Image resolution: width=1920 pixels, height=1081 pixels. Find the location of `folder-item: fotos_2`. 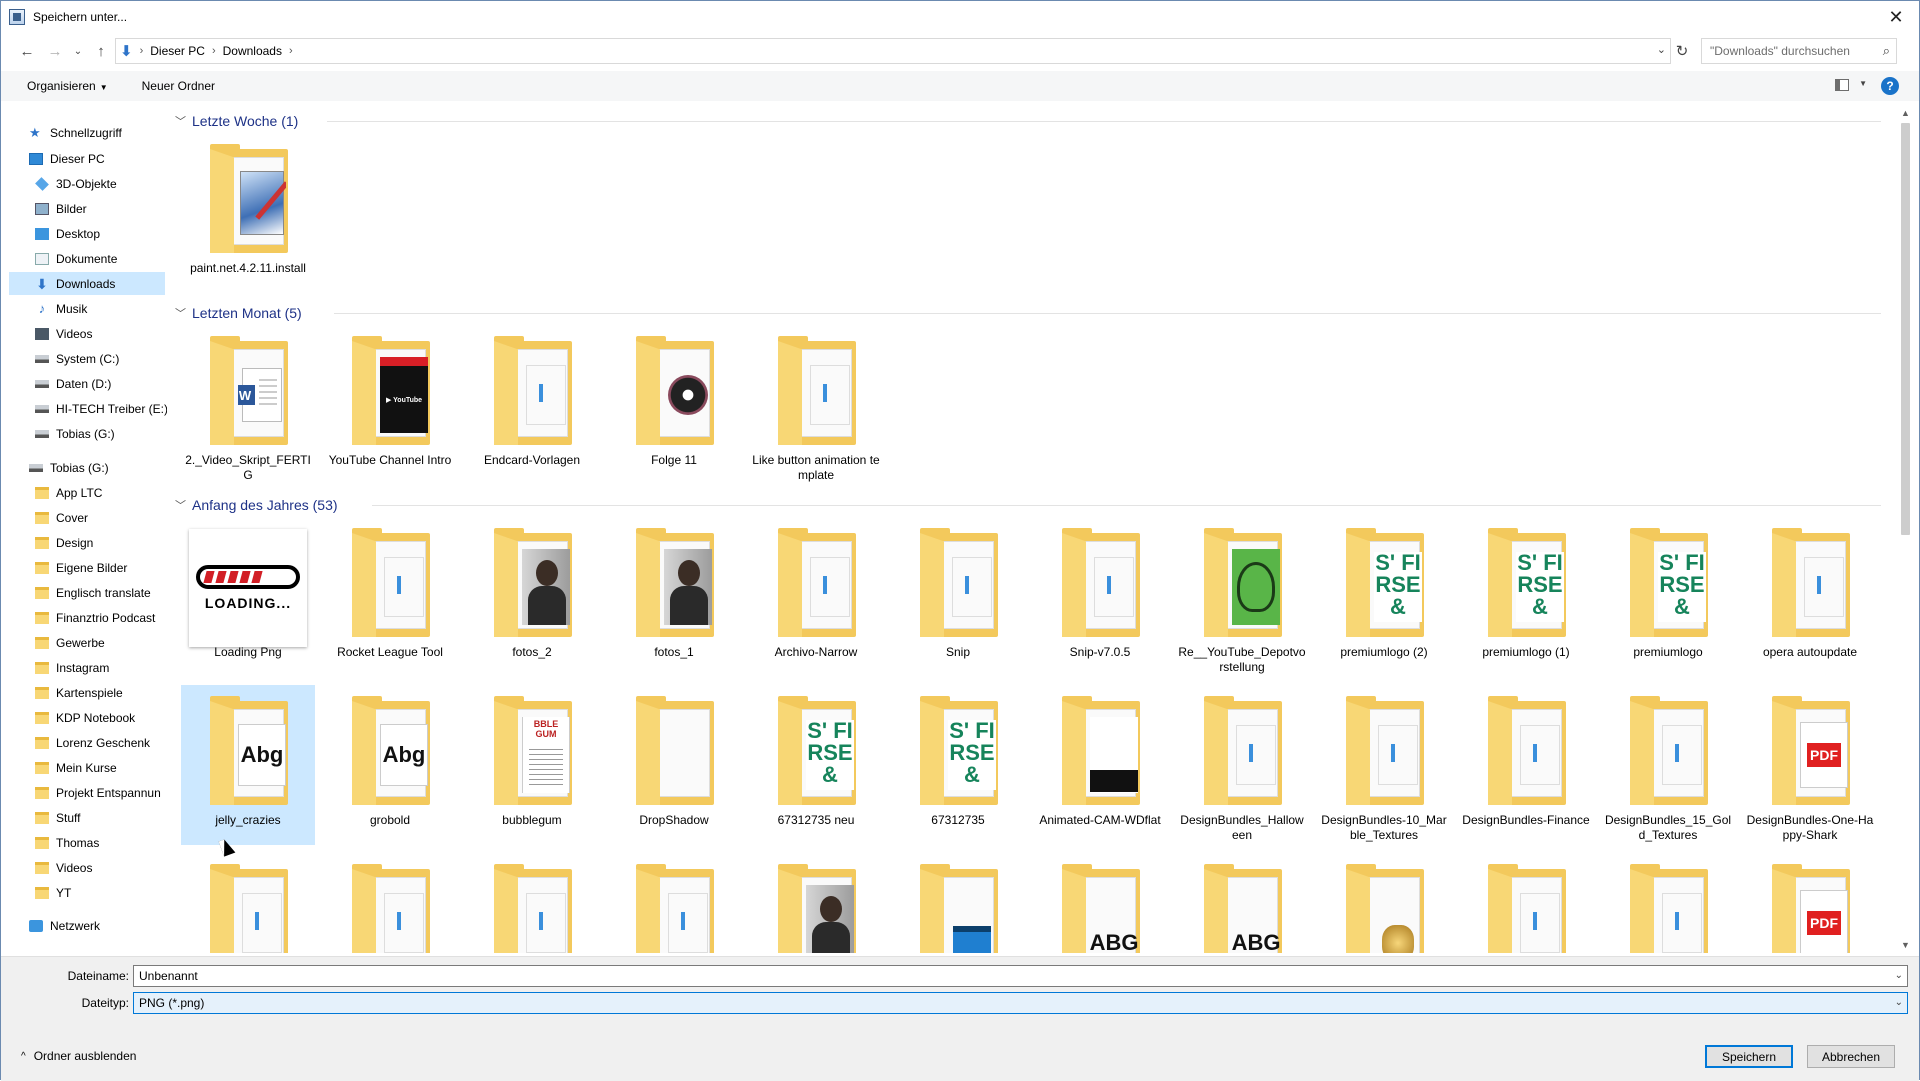

folder-item: fotos_2 is located at coordinates (532, 597).